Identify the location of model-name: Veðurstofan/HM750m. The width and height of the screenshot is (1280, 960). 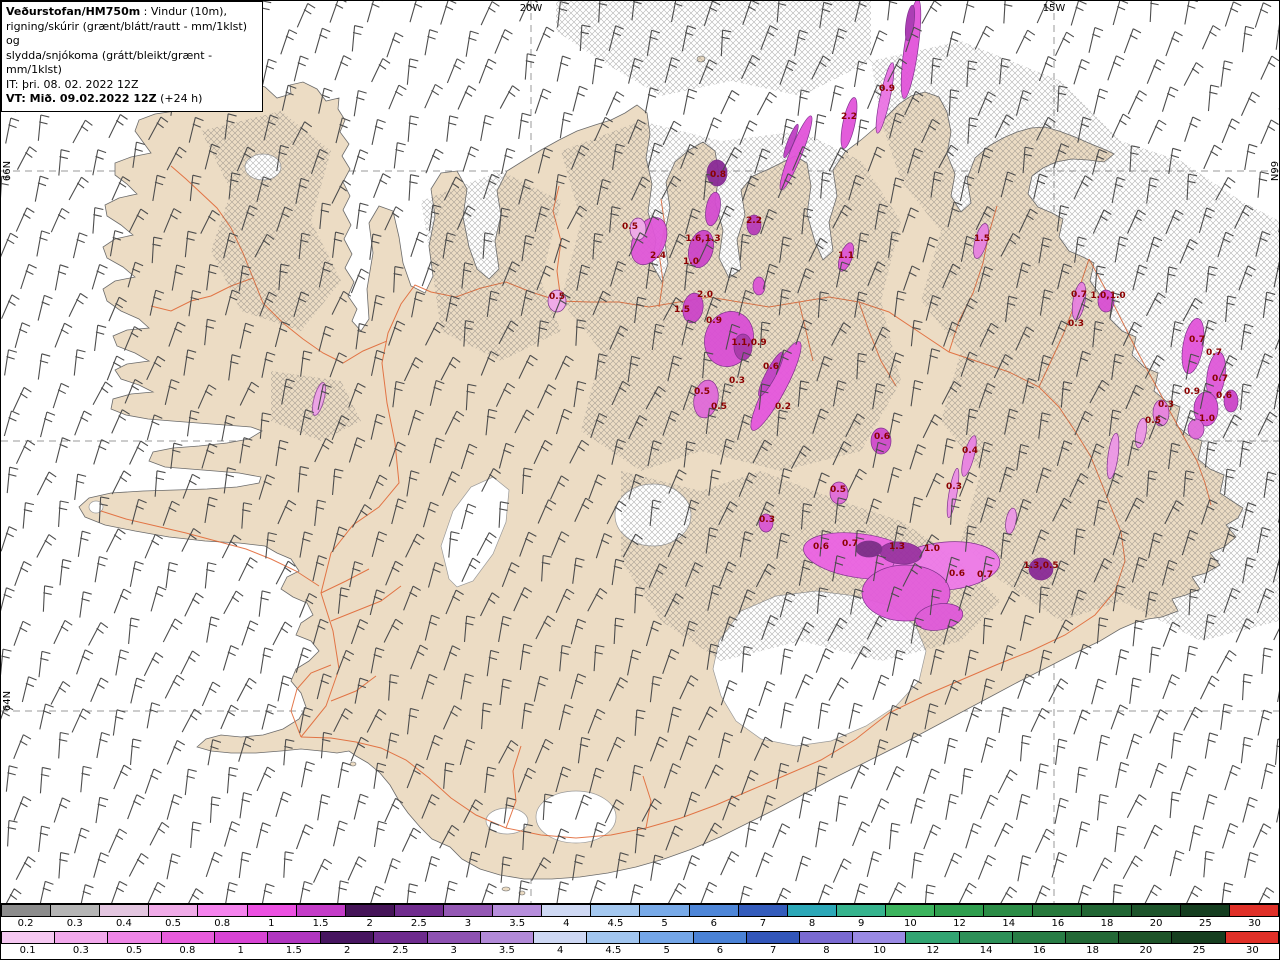
(73, 11).